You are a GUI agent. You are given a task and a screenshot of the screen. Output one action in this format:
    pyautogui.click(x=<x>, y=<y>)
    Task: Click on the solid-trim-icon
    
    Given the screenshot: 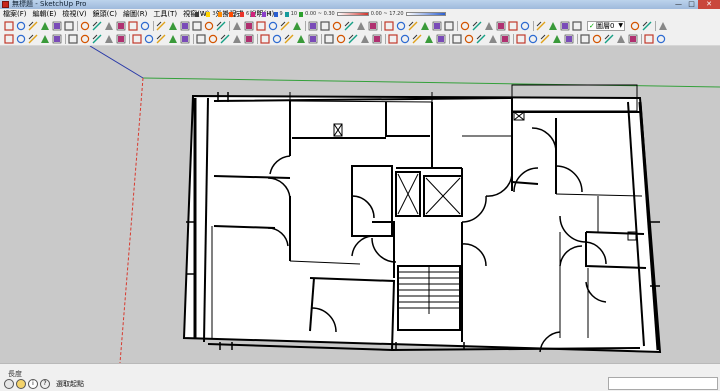 What is the action you would take?
    pyautogui.click(x=585, y=39)
    